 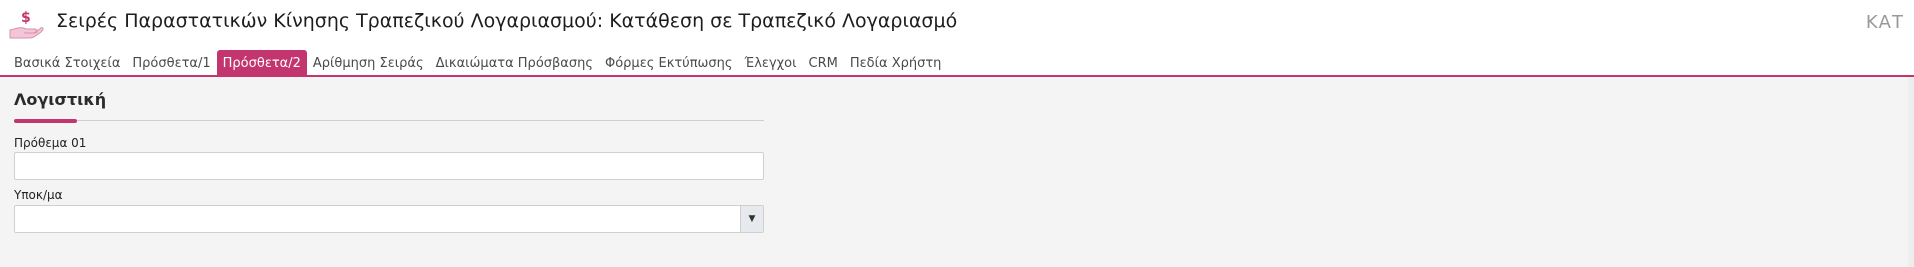 What do you see at coordinates (751, 219) in the screenshot?
I see `caret-down-icon: ▼` at bounding box center [751, 219].